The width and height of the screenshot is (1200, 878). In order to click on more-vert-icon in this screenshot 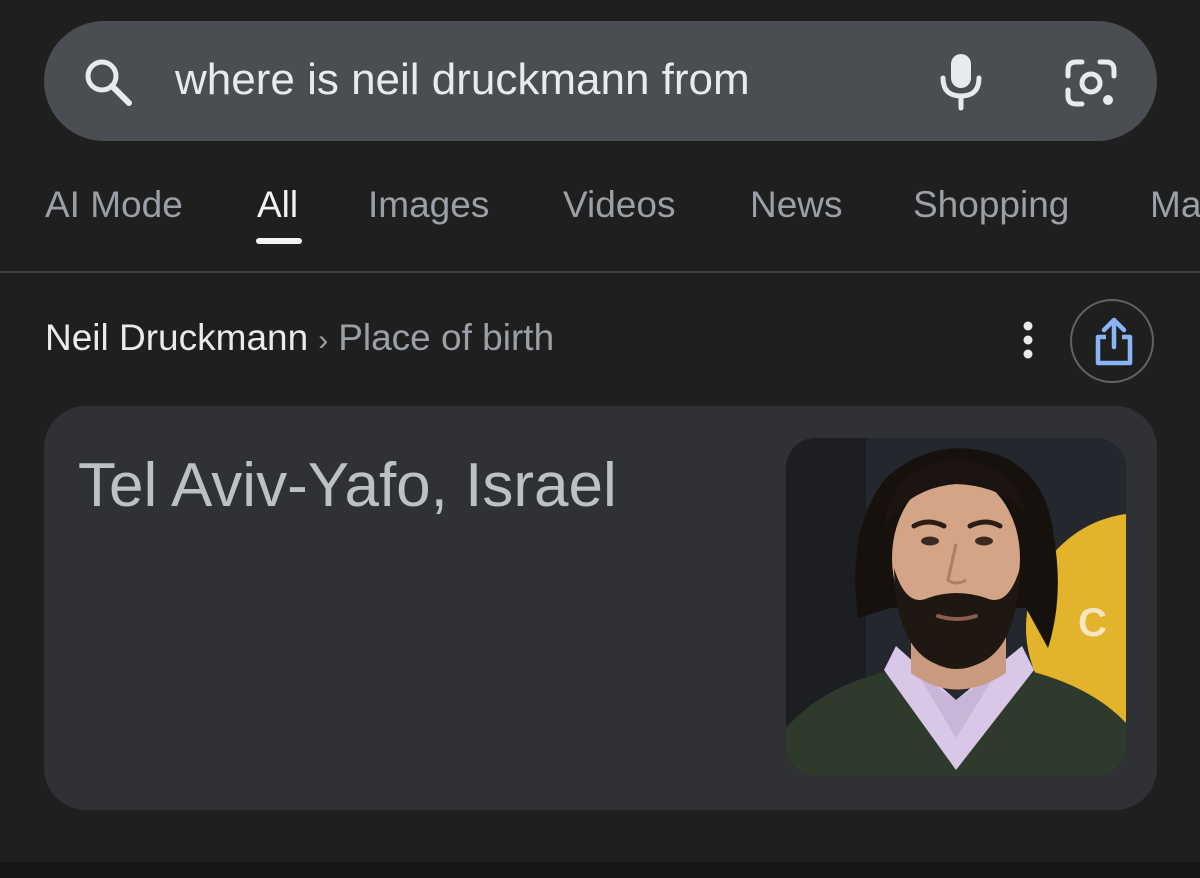, I will do `click(1028, 340)`.